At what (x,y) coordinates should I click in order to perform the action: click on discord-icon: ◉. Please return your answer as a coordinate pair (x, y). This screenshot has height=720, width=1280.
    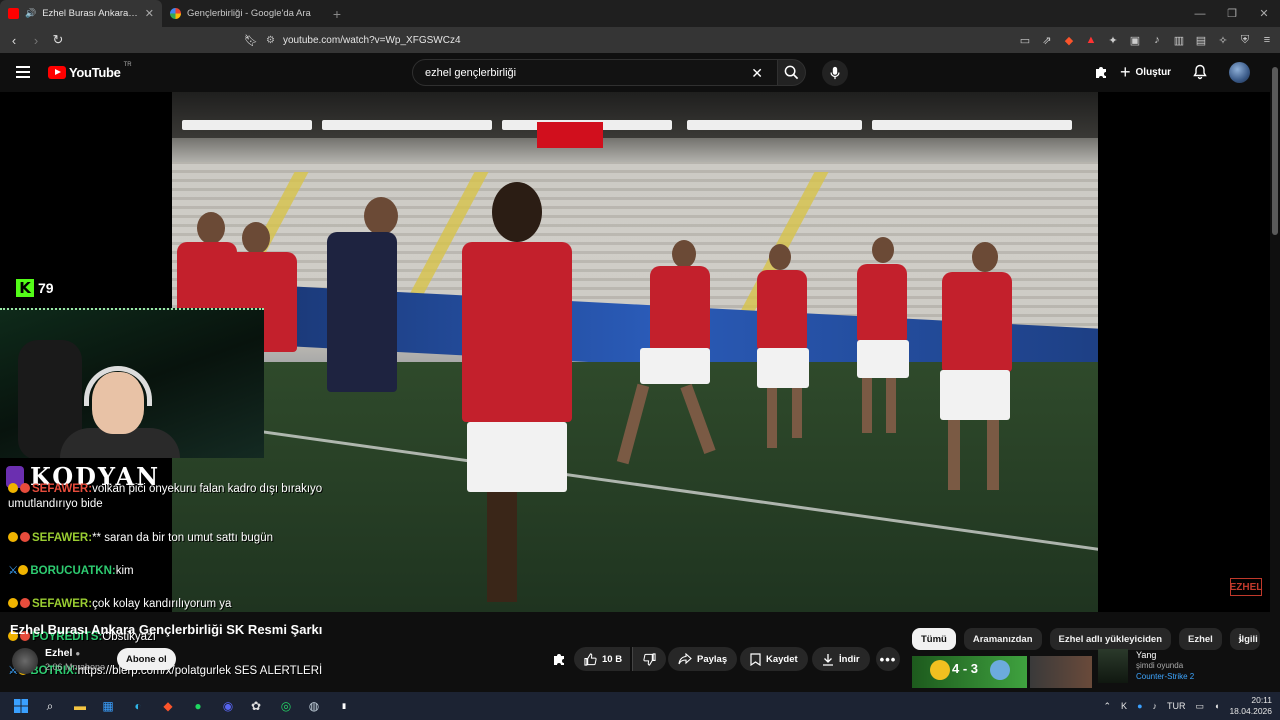
    Looking at the image, I should click on (228, 706).